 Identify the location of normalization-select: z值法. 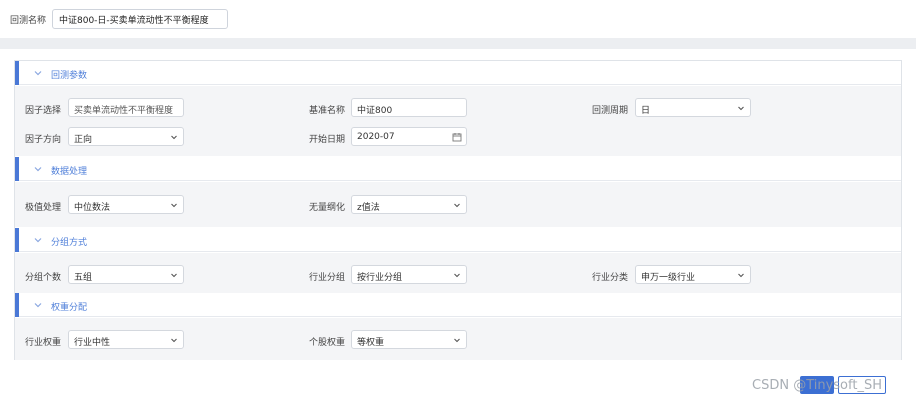
(409, 204).